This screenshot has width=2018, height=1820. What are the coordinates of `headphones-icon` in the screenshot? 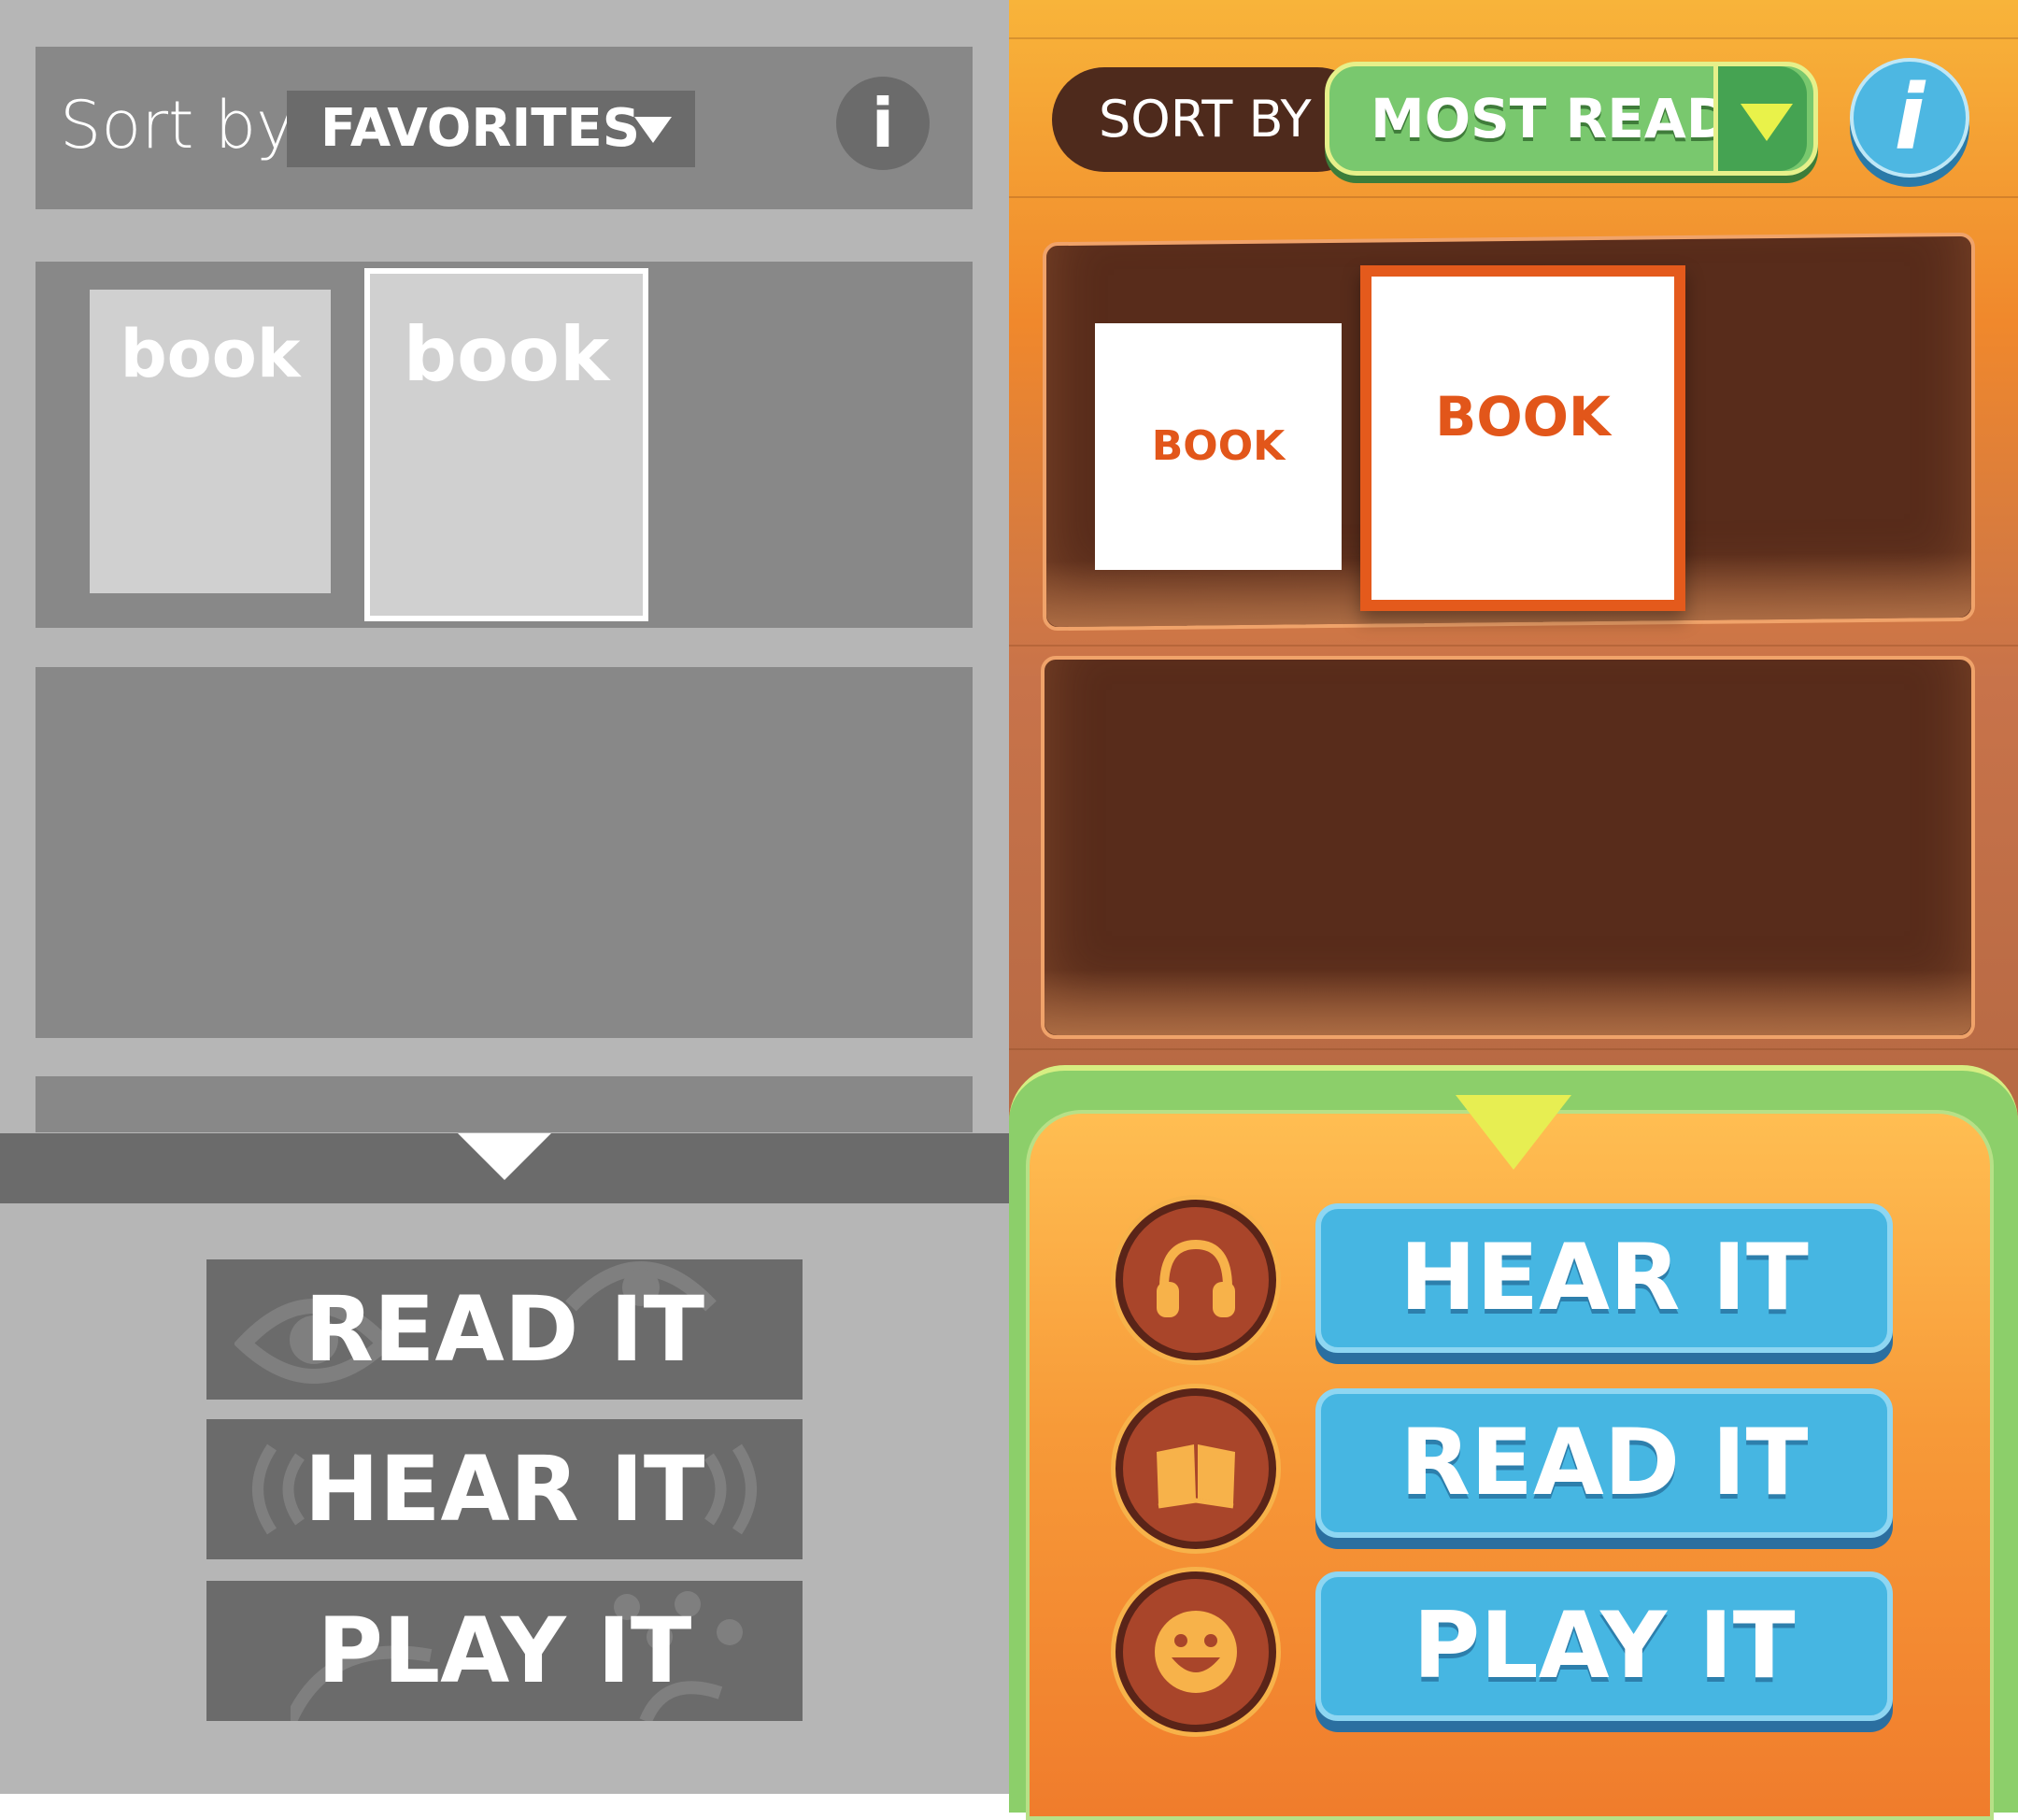 It's located at (1196, 1280).